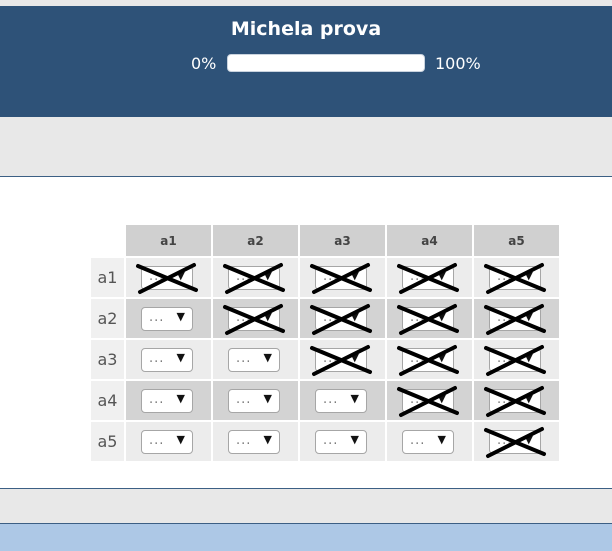 The image size is (612, 551). Describe the element at coordinates (107, 400) in the screenshot. I see `row-header-a4: a4` at that location.